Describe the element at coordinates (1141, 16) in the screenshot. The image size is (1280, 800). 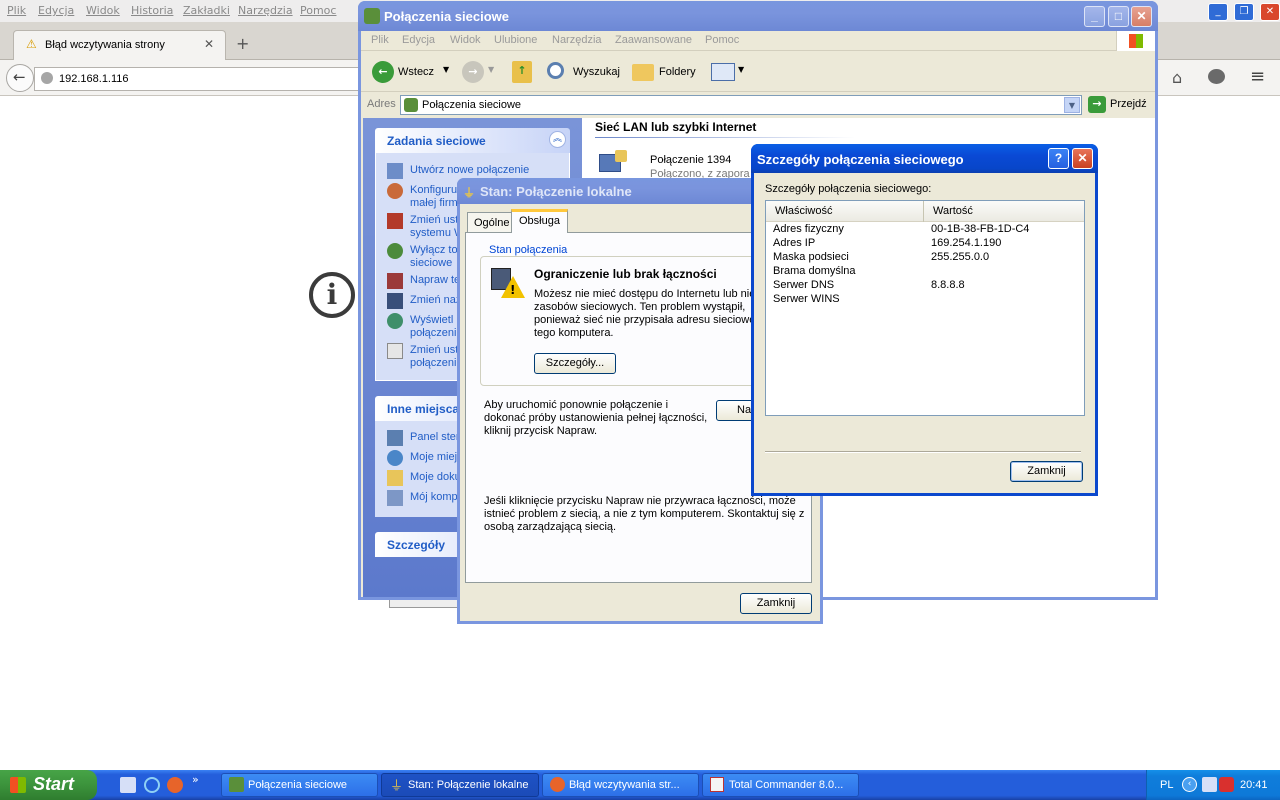
I see `explorer-close-button: ✕` at that location.